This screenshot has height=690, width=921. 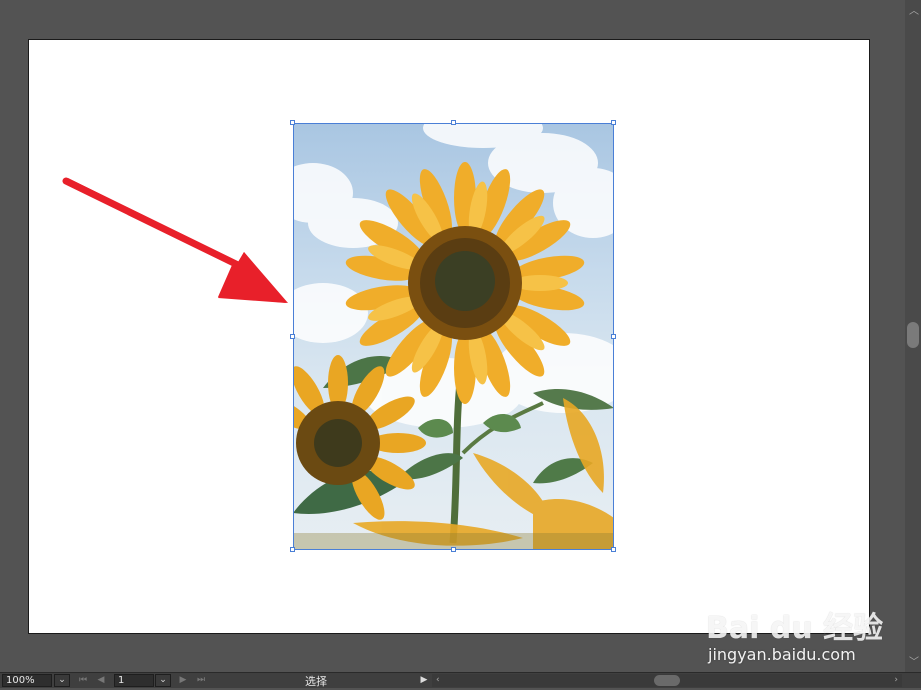 What do you see at coordinates (292, 549) in the screenshot?
I see `resize-handle-bottom-left` at bounding box center [292, 549].